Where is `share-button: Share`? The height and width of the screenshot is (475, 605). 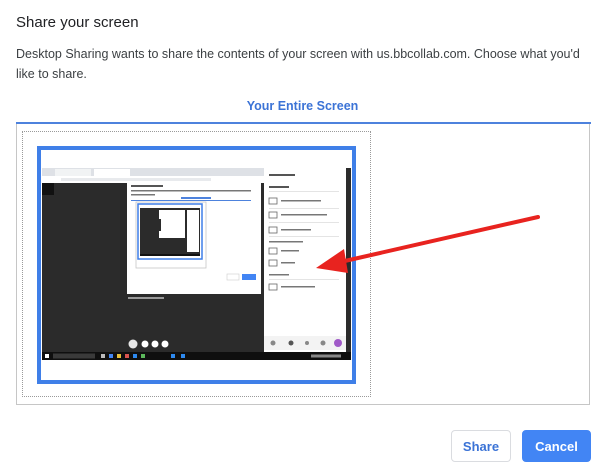 share-button: Share is located at coordinates (481, 446).